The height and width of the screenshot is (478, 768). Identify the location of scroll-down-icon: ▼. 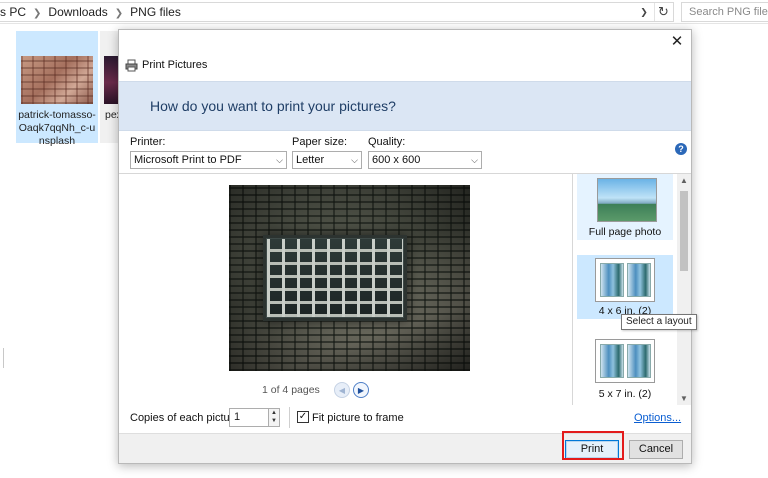
(684, 398).